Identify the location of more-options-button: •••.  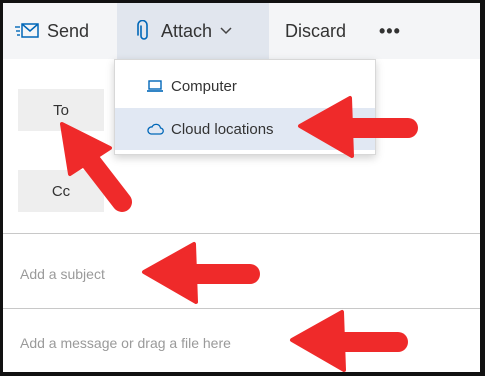
(390, 31).